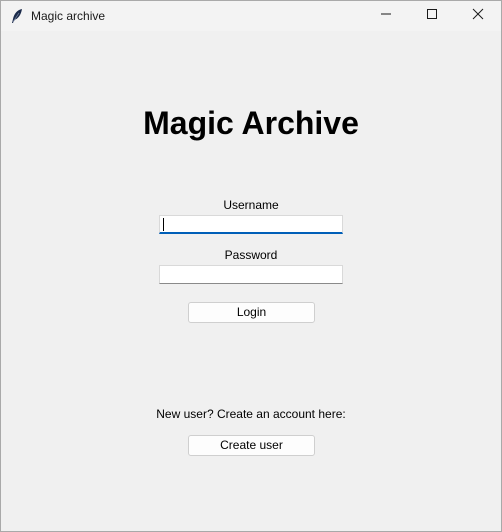  What do you see at coordinates (251, 414) in the screenshot?
I see `new-user-text: New user? Create an account here:` at bounding box center [251, 414].